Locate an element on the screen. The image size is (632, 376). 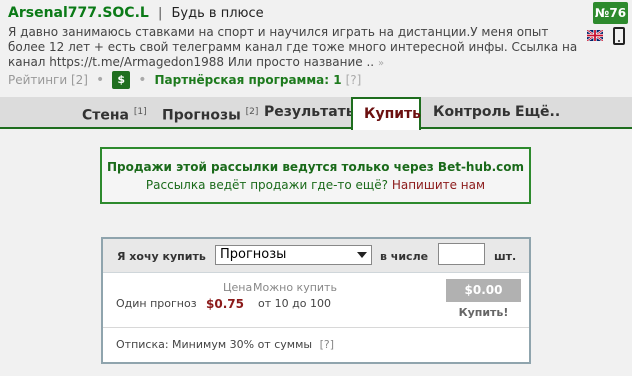
mobile-phone-icon is located at coordinates (619, 36).